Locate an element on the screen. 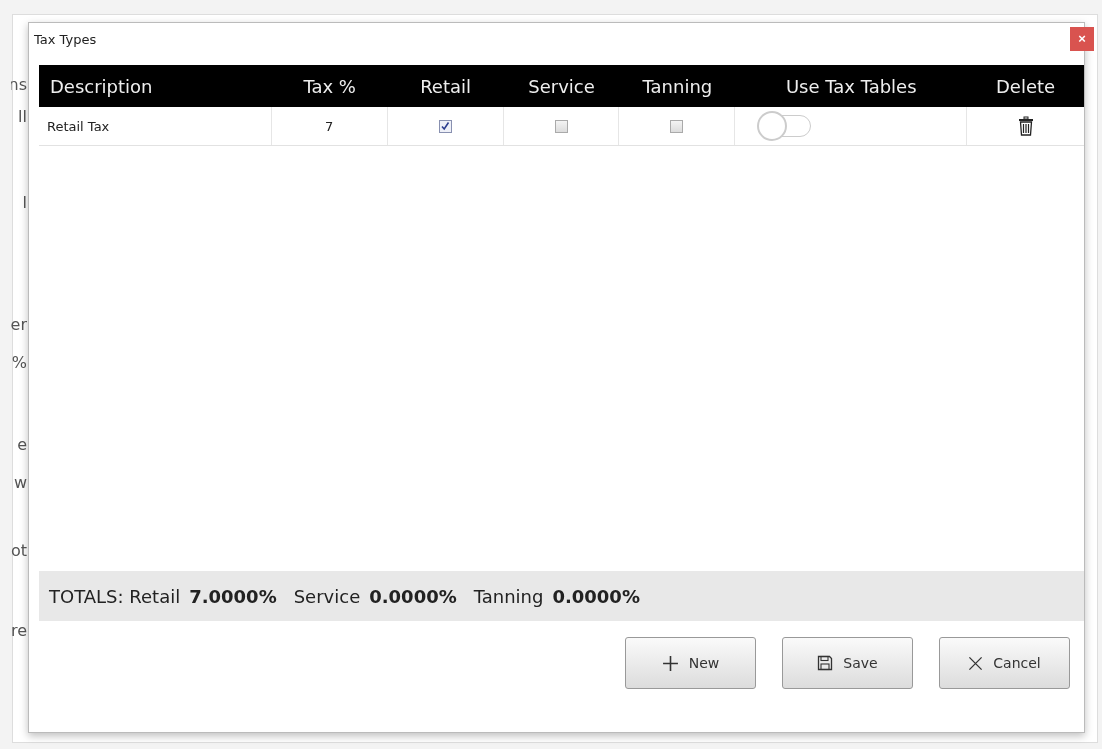 The width and height of the screenshot is (1102, 749). totals-label: TOTALS: Retail is located at coordinates (115, 596).